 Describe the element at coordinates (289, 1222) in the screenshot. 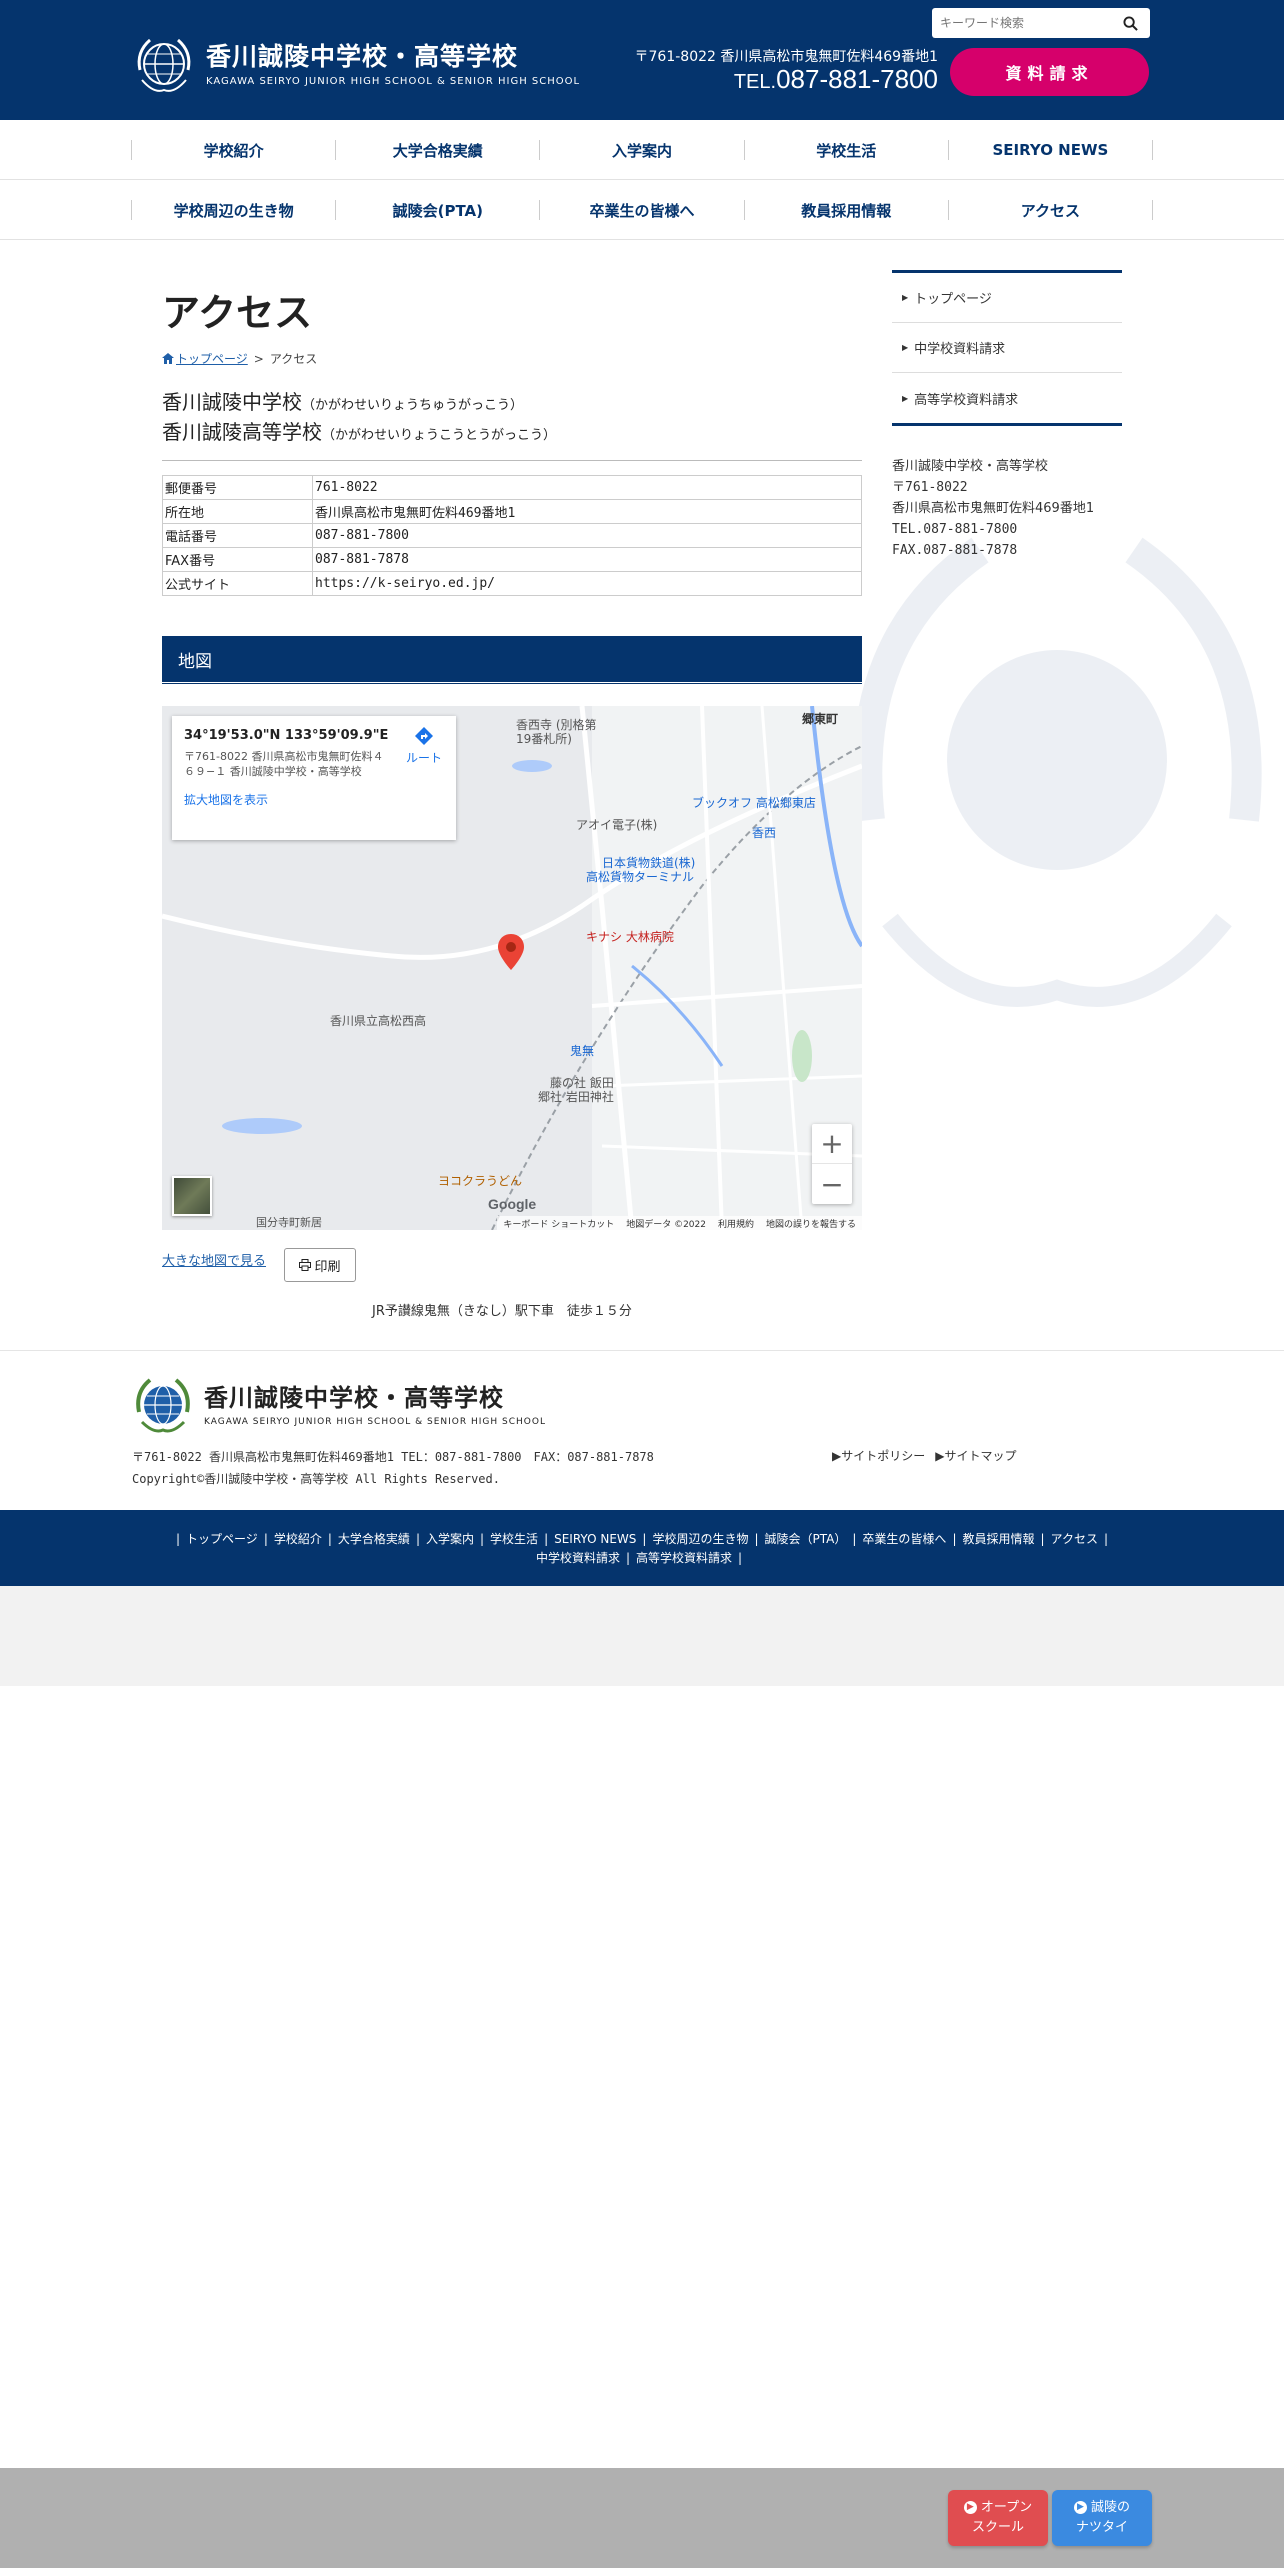

I see `map-label-kokubunji: 国分寺町新居` at that location.